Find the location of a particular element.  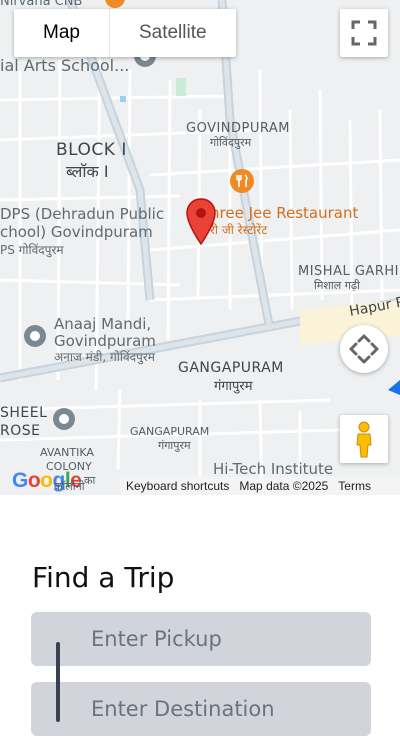

map-label: AVANTIKA is located at coordinates (67, 452).